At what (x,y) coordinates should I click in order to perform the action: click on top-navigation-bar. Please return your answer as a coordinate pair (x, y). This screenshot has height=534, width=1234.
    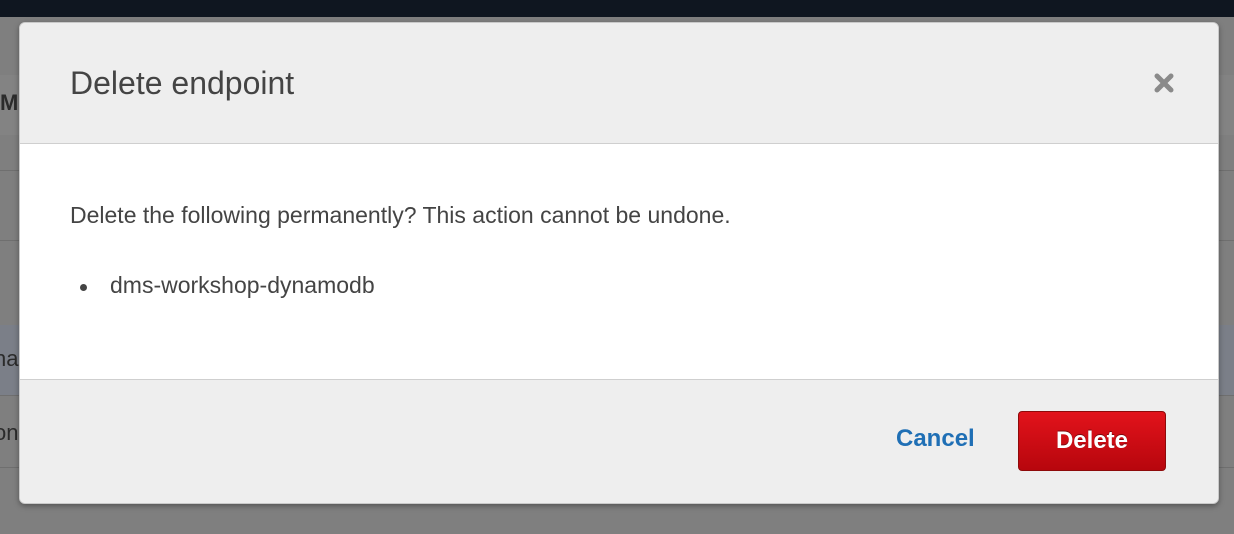
    Looking at the image, I should click on (617, 8).